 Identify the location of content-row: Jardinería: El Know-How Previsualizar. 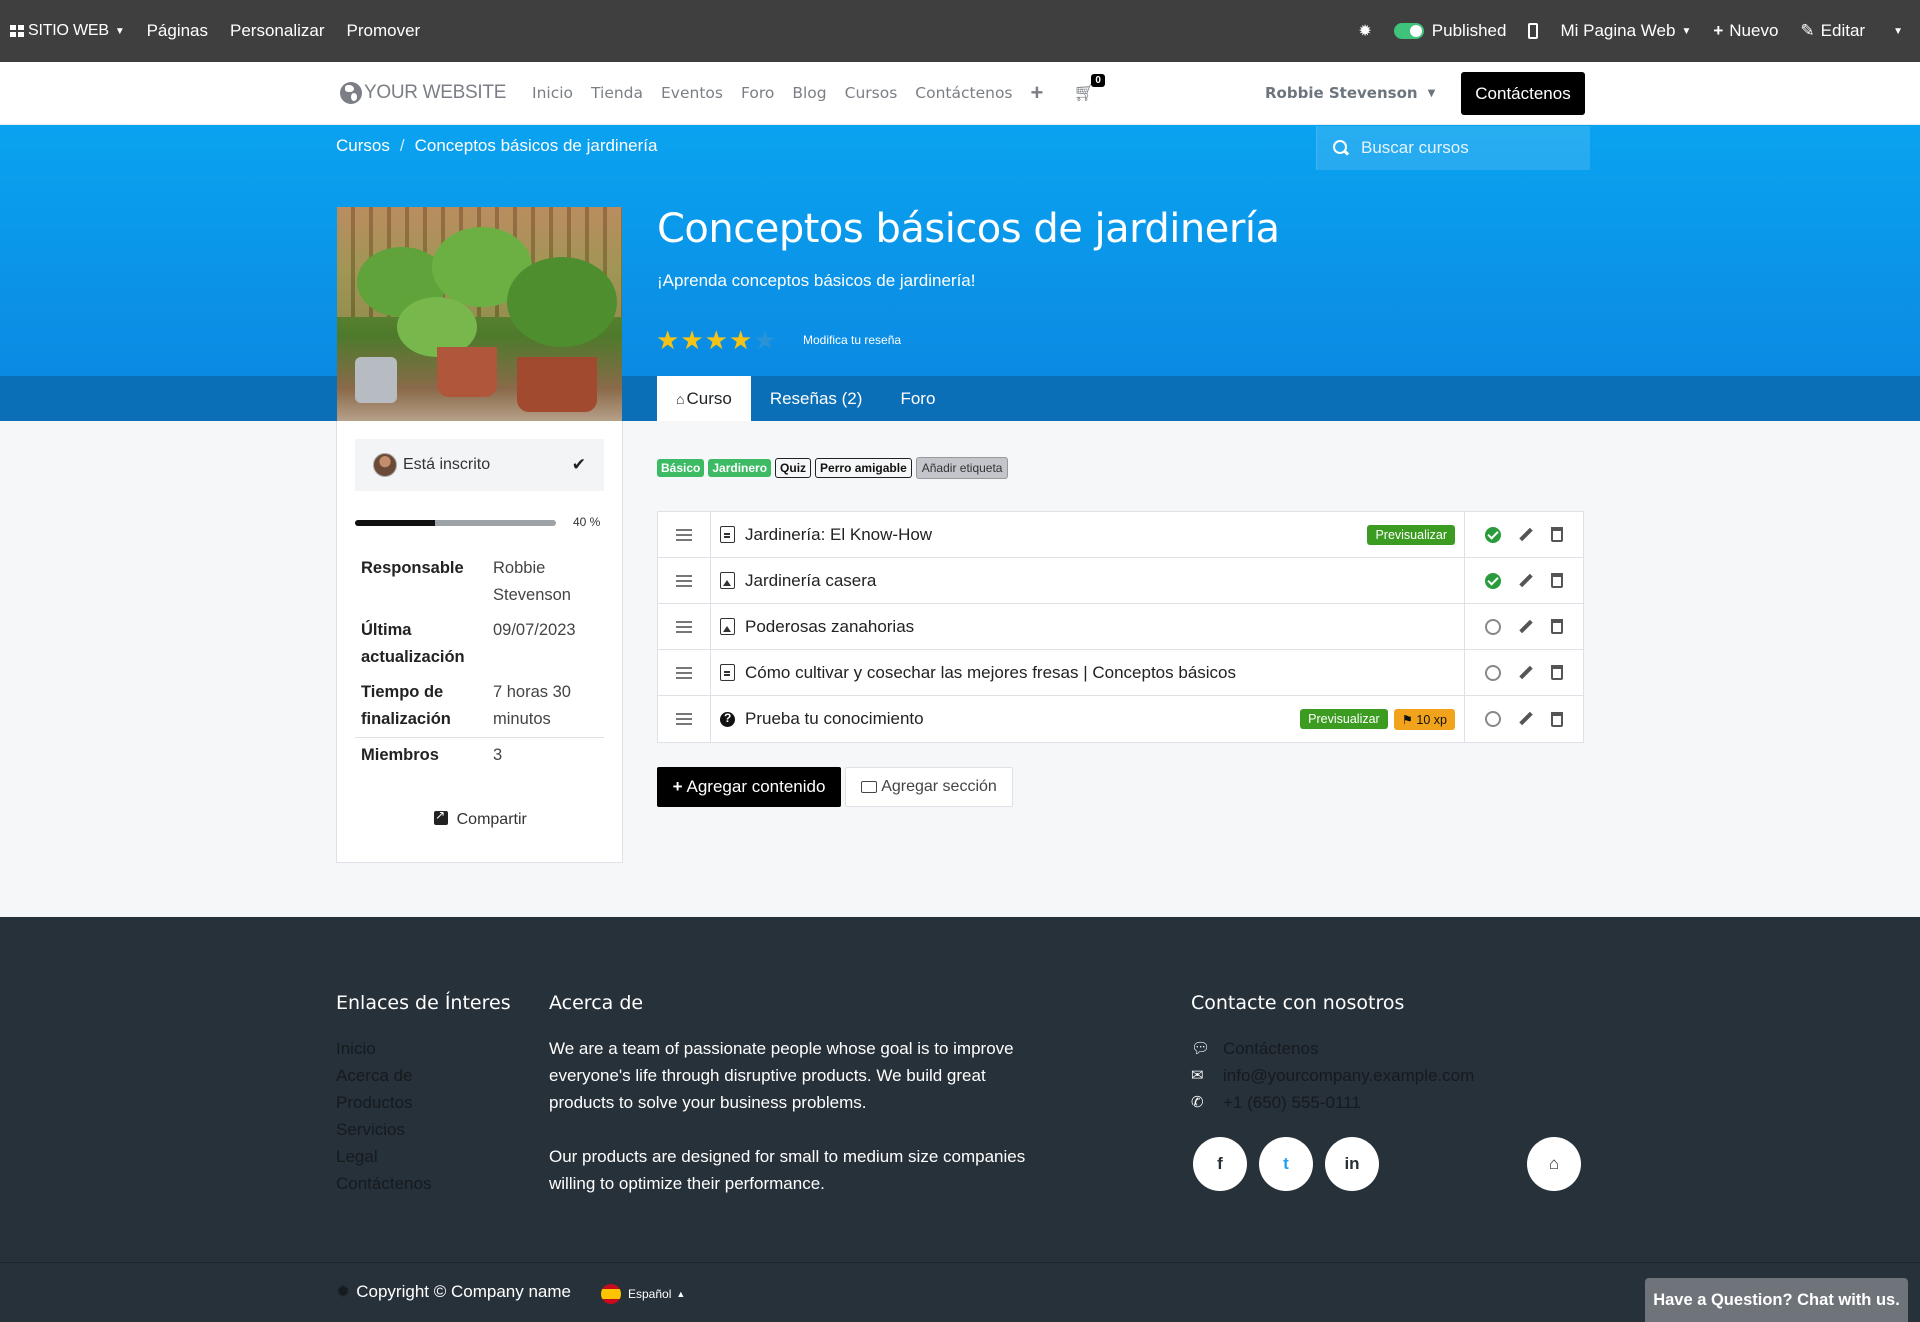
(1120, 535).